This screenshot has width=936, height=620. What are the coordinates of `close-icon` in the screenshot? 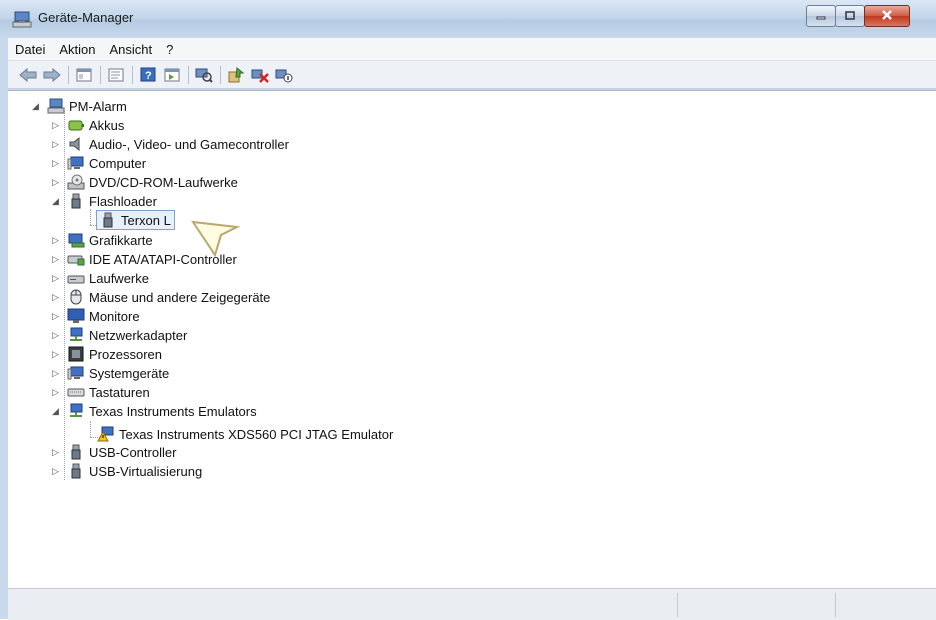 It's located at (887, 16).